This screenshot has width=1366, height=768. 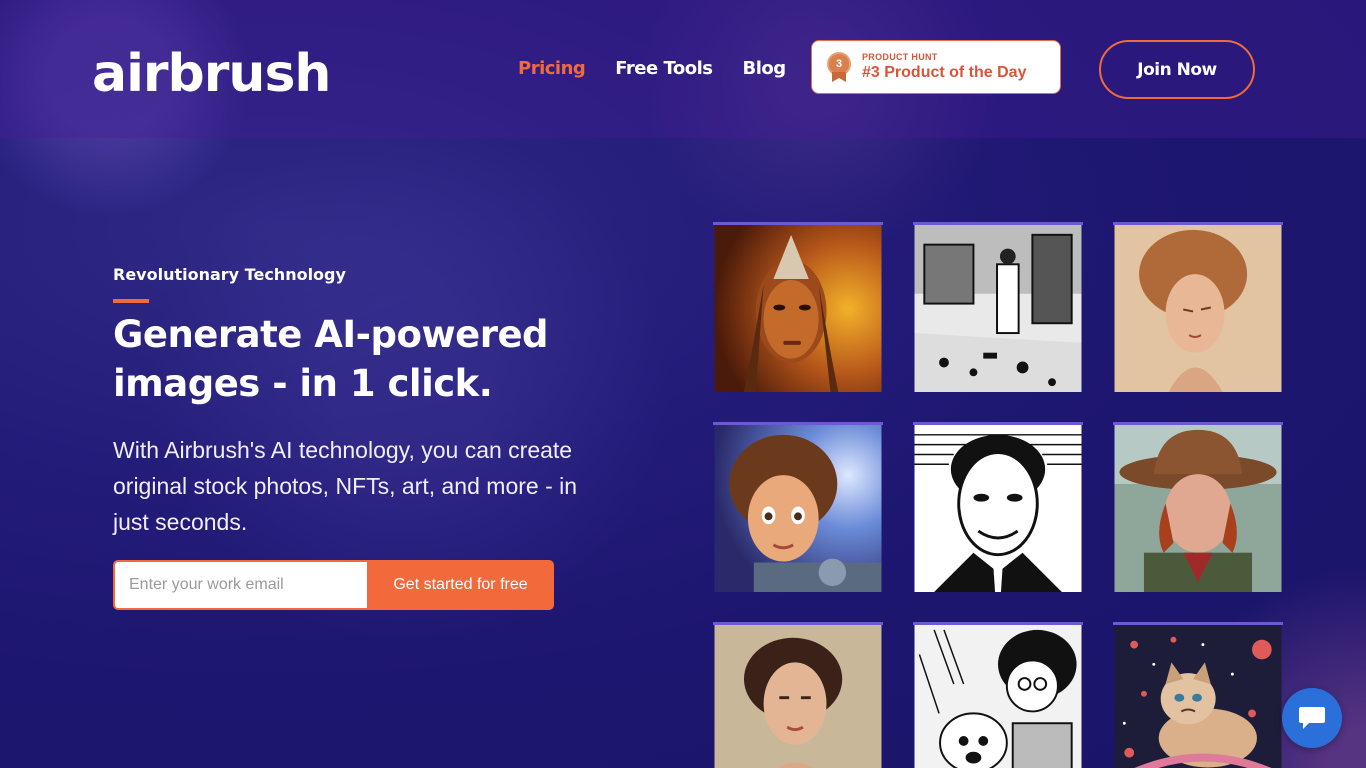 I want to click on gallery-tile-warrior, so click(x=798, y=307).